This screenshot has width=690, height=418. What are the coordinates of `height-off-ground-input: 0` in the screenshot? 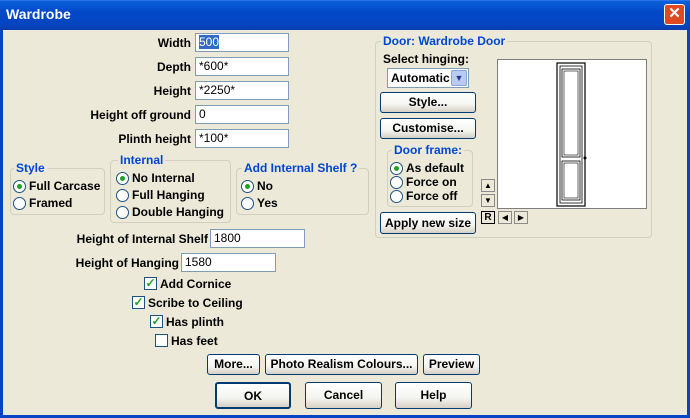 It's located at (242, 114).